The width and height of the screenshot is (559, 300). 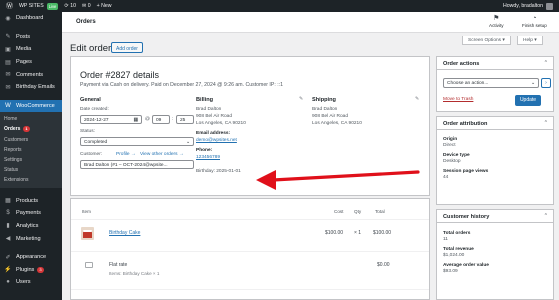 What do you see at coordinates (86, 6) in the screenshot?
I see `comments-link: ✉ 0` at bounding box center [86, 6].